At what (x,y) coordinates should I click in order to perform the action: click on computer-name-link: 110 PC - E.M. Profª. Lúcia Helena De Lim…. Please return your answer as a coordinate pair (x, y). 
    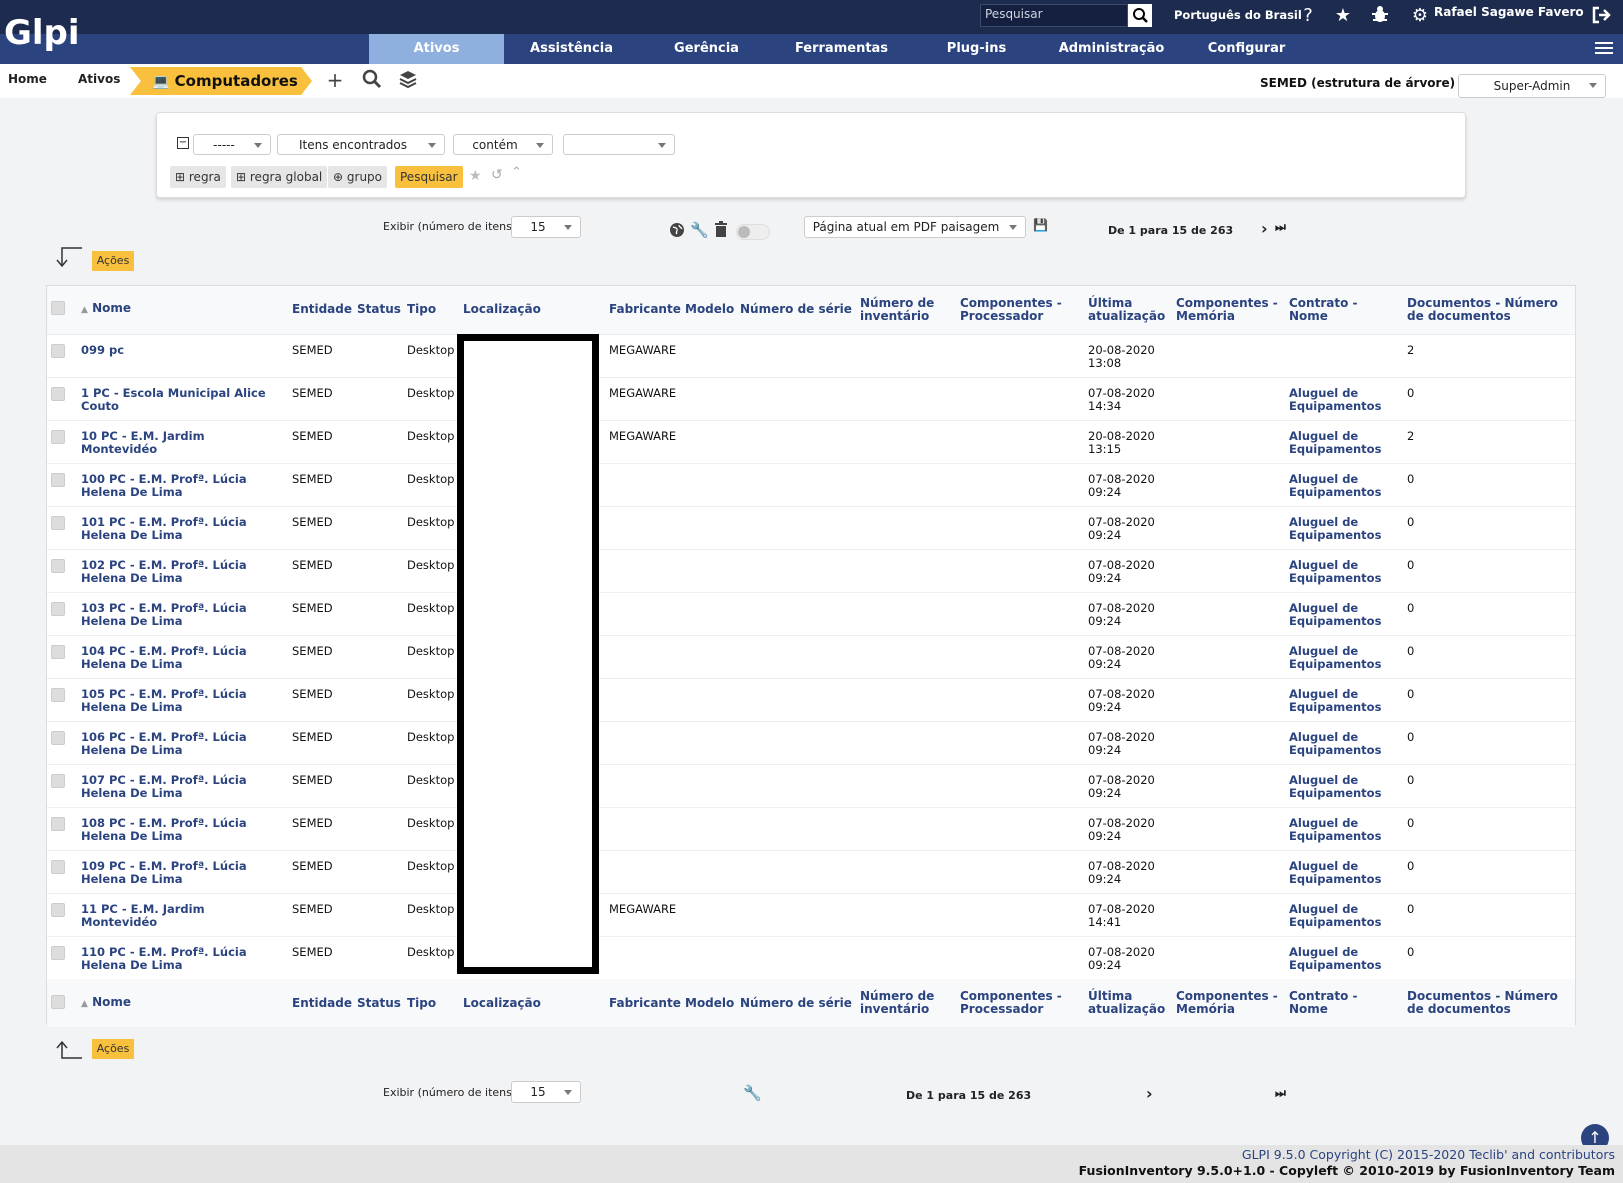
    Looking at the image, I should click on (164, 958).